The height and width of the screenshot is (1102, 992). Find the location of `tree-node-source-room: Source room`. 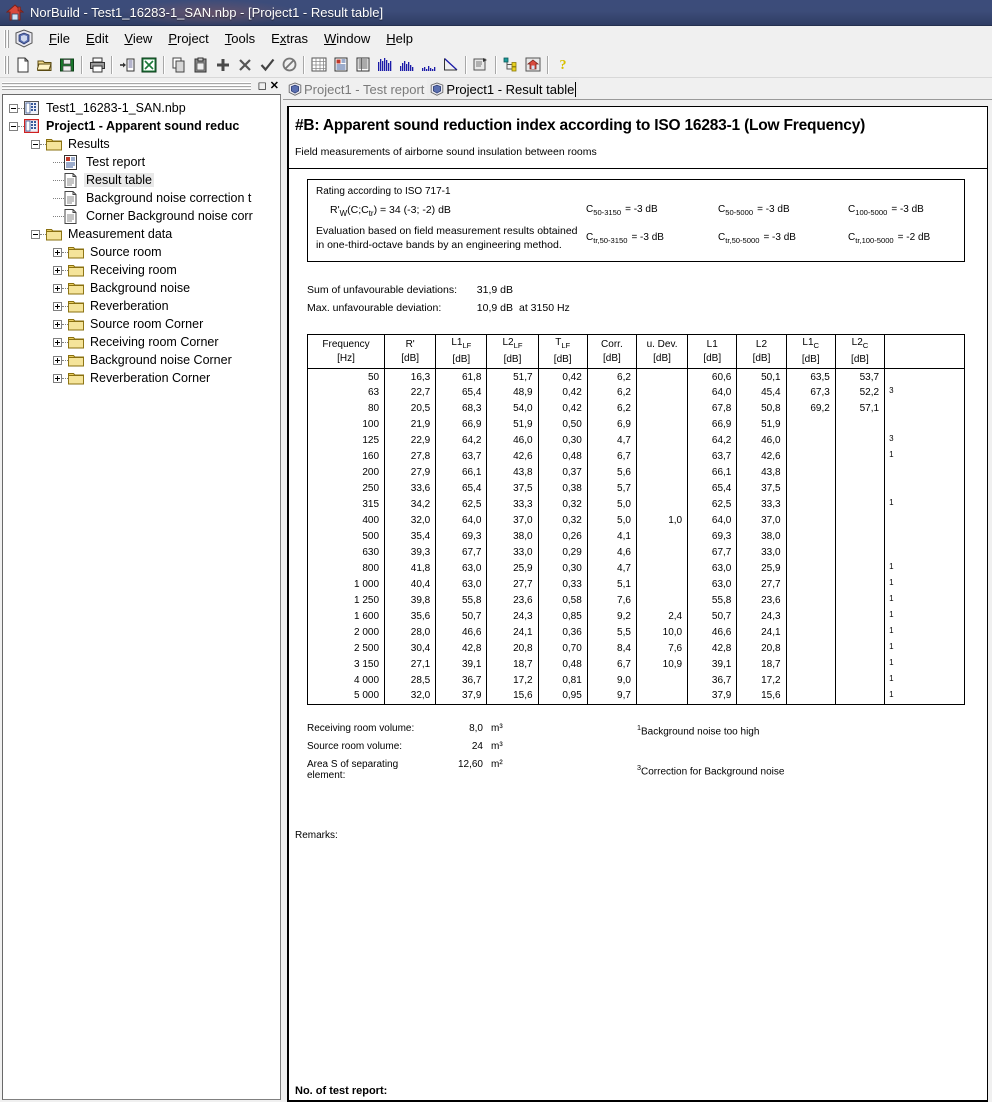

tree-node-source-room: Source room is located at coordinates (141, 252).